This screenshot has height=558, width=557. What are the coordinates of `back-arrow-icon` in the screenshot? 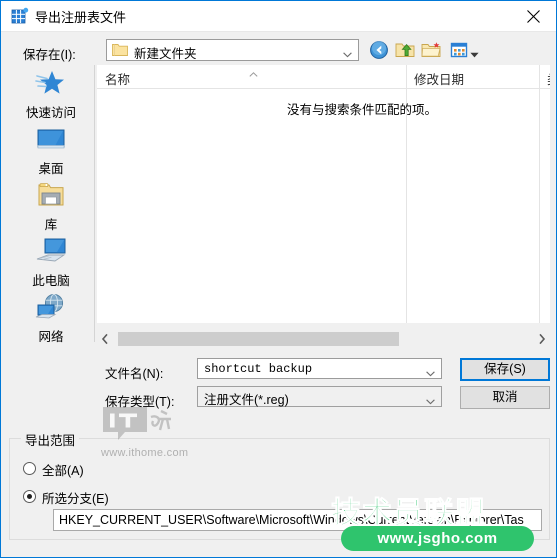 It's located at (379, 50).